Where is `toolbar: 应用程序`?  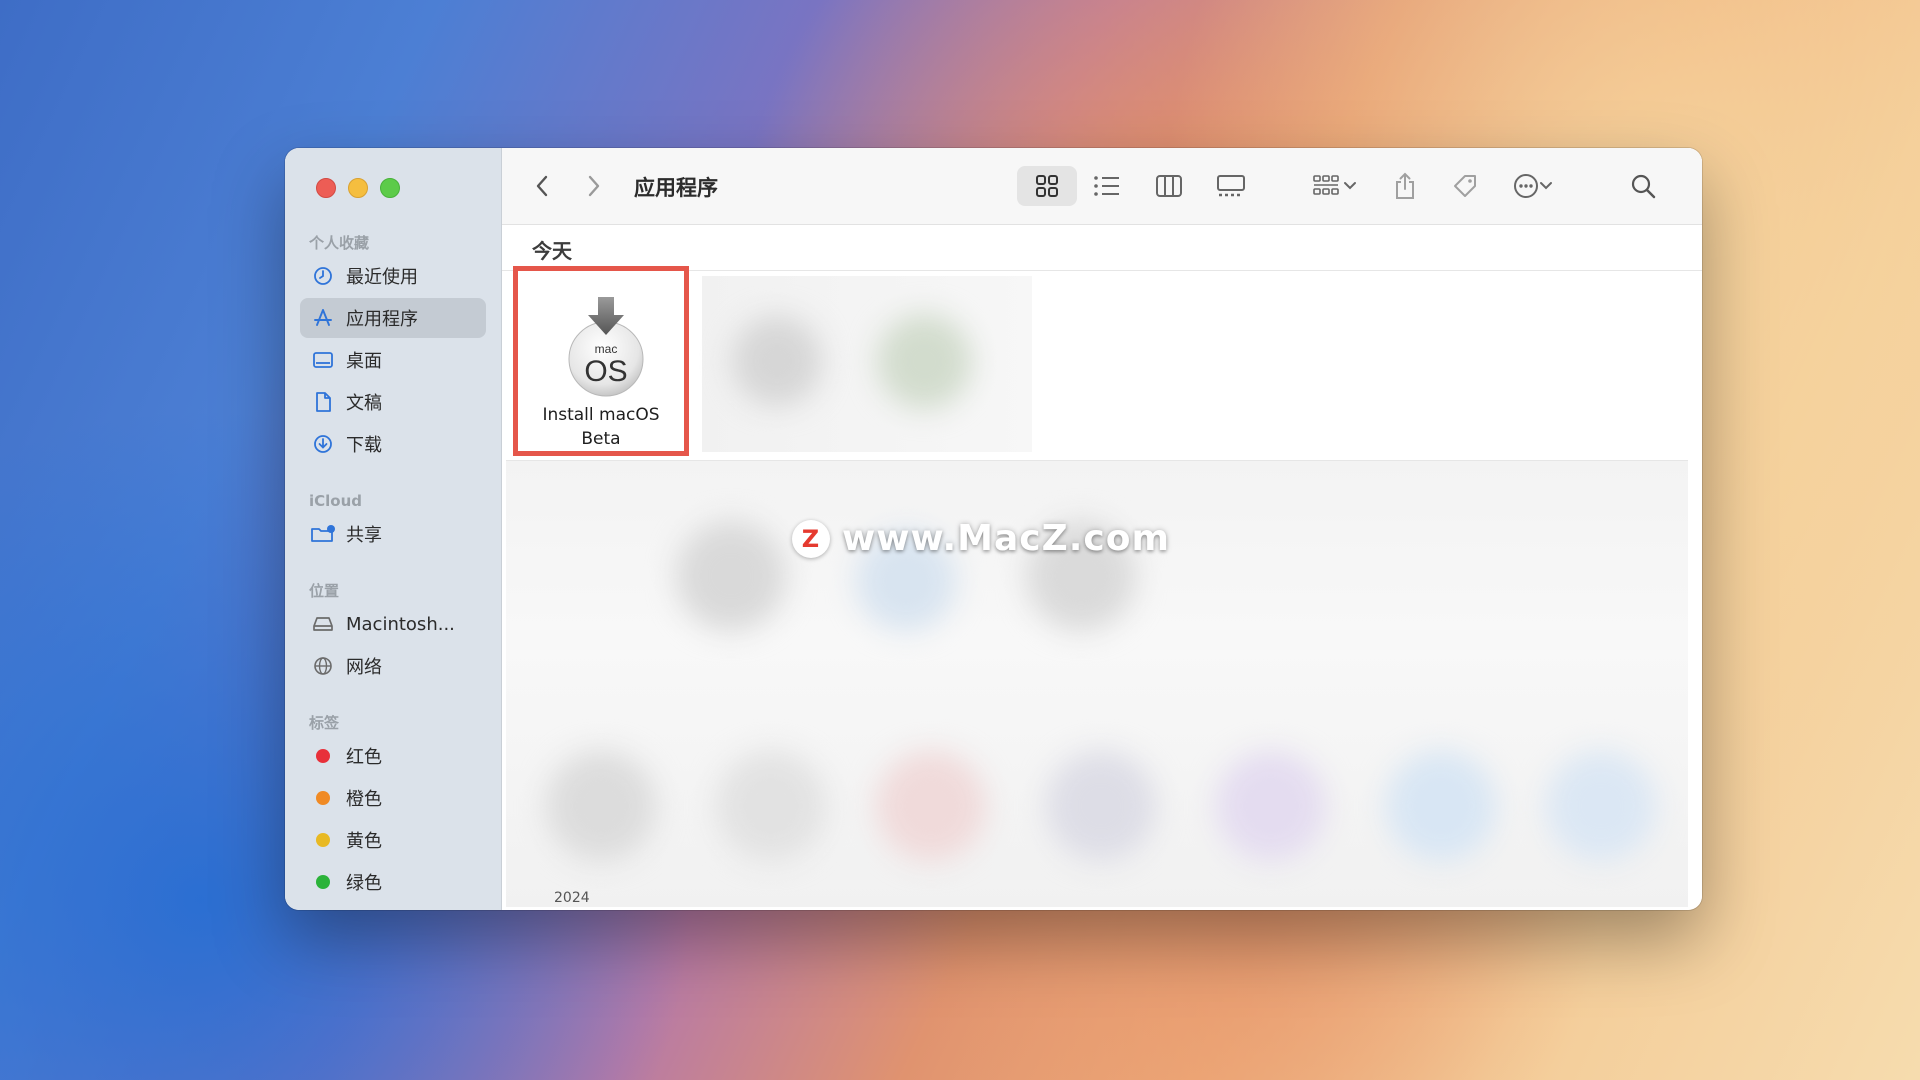 toolbar: 应用程序 is located at coordinates (1102, 186).